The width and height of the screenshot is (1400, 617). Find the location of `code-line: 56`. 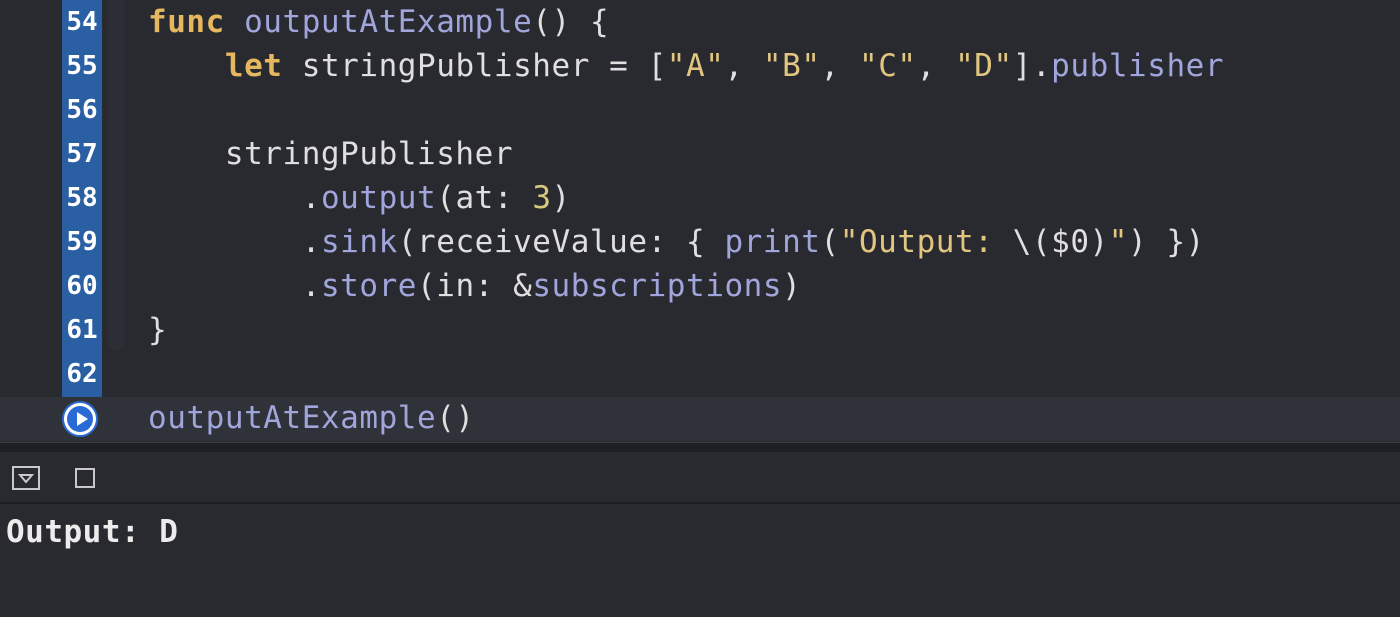

code-line: 56 is located at coordinates (700, 110).